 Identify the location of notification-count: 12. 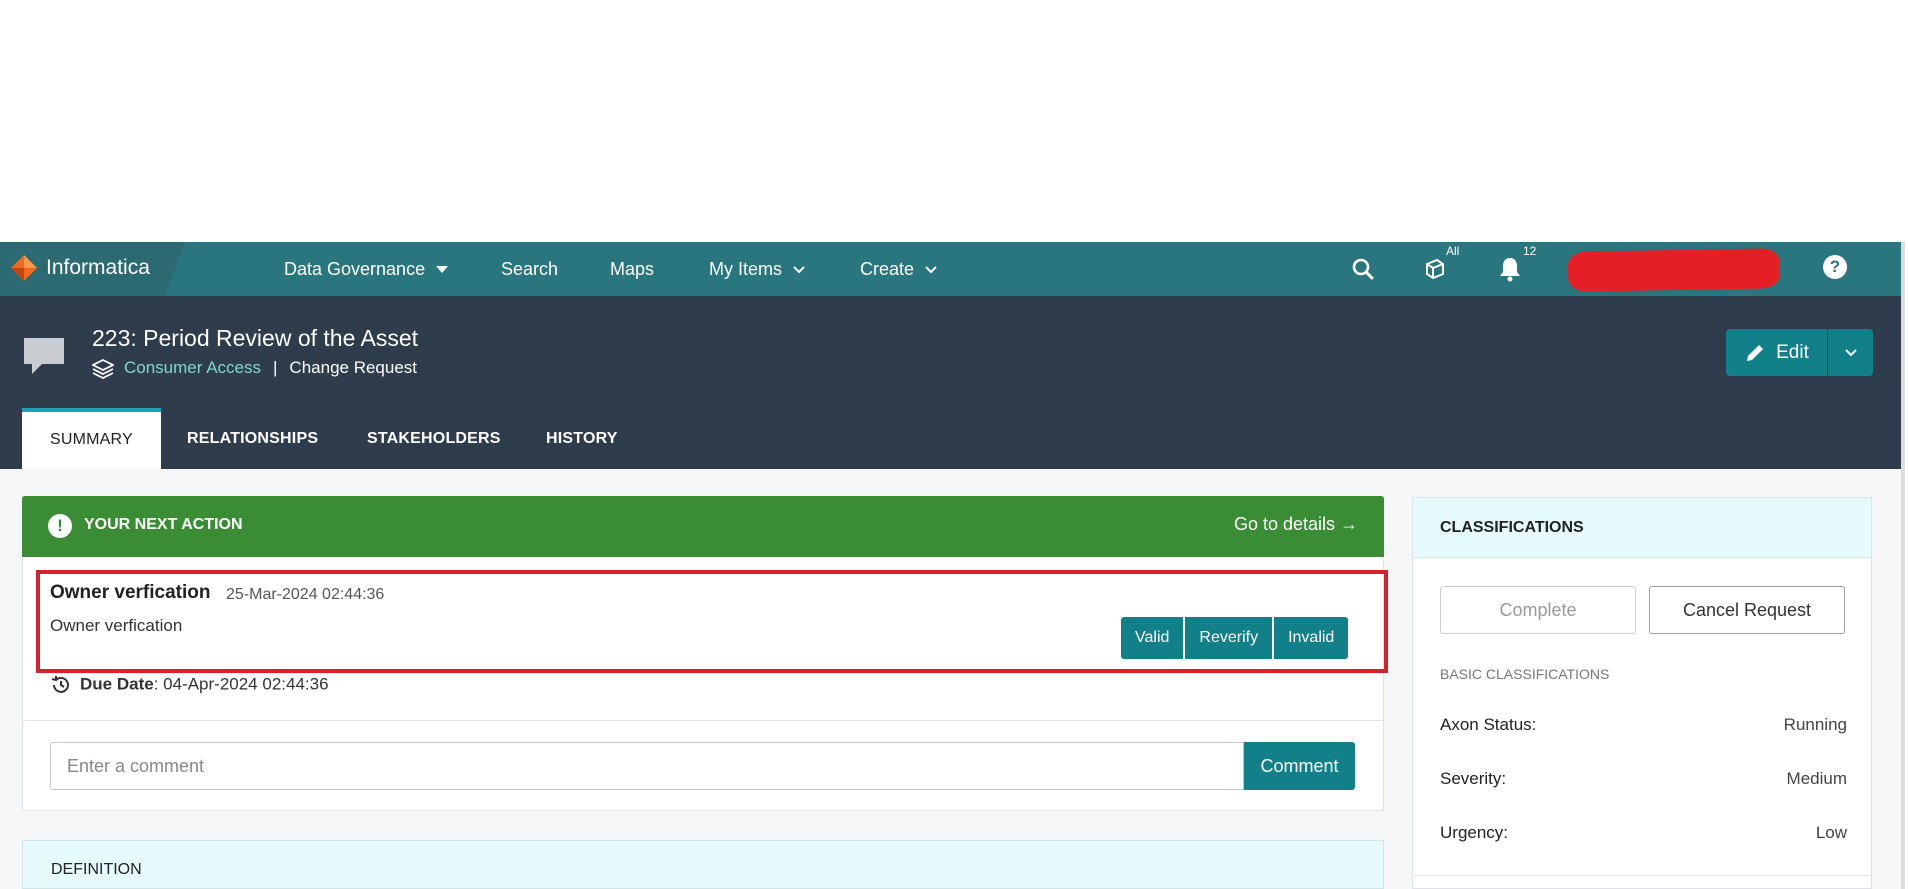
(1530, 251).